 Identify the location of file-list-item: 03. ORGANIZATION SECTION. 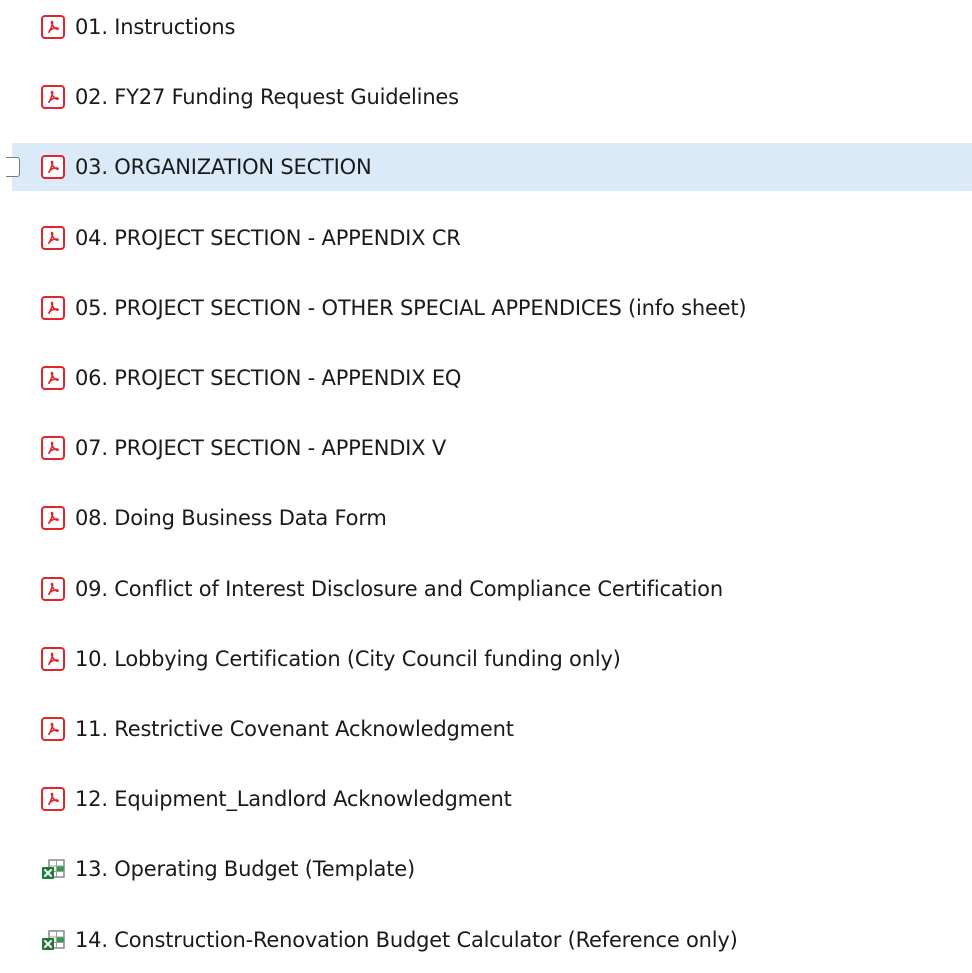
(489, 167).